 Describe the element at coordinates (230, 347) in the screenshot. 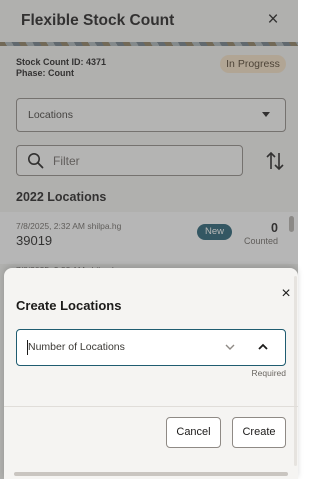

I see `chevron-down-icon` at that location.